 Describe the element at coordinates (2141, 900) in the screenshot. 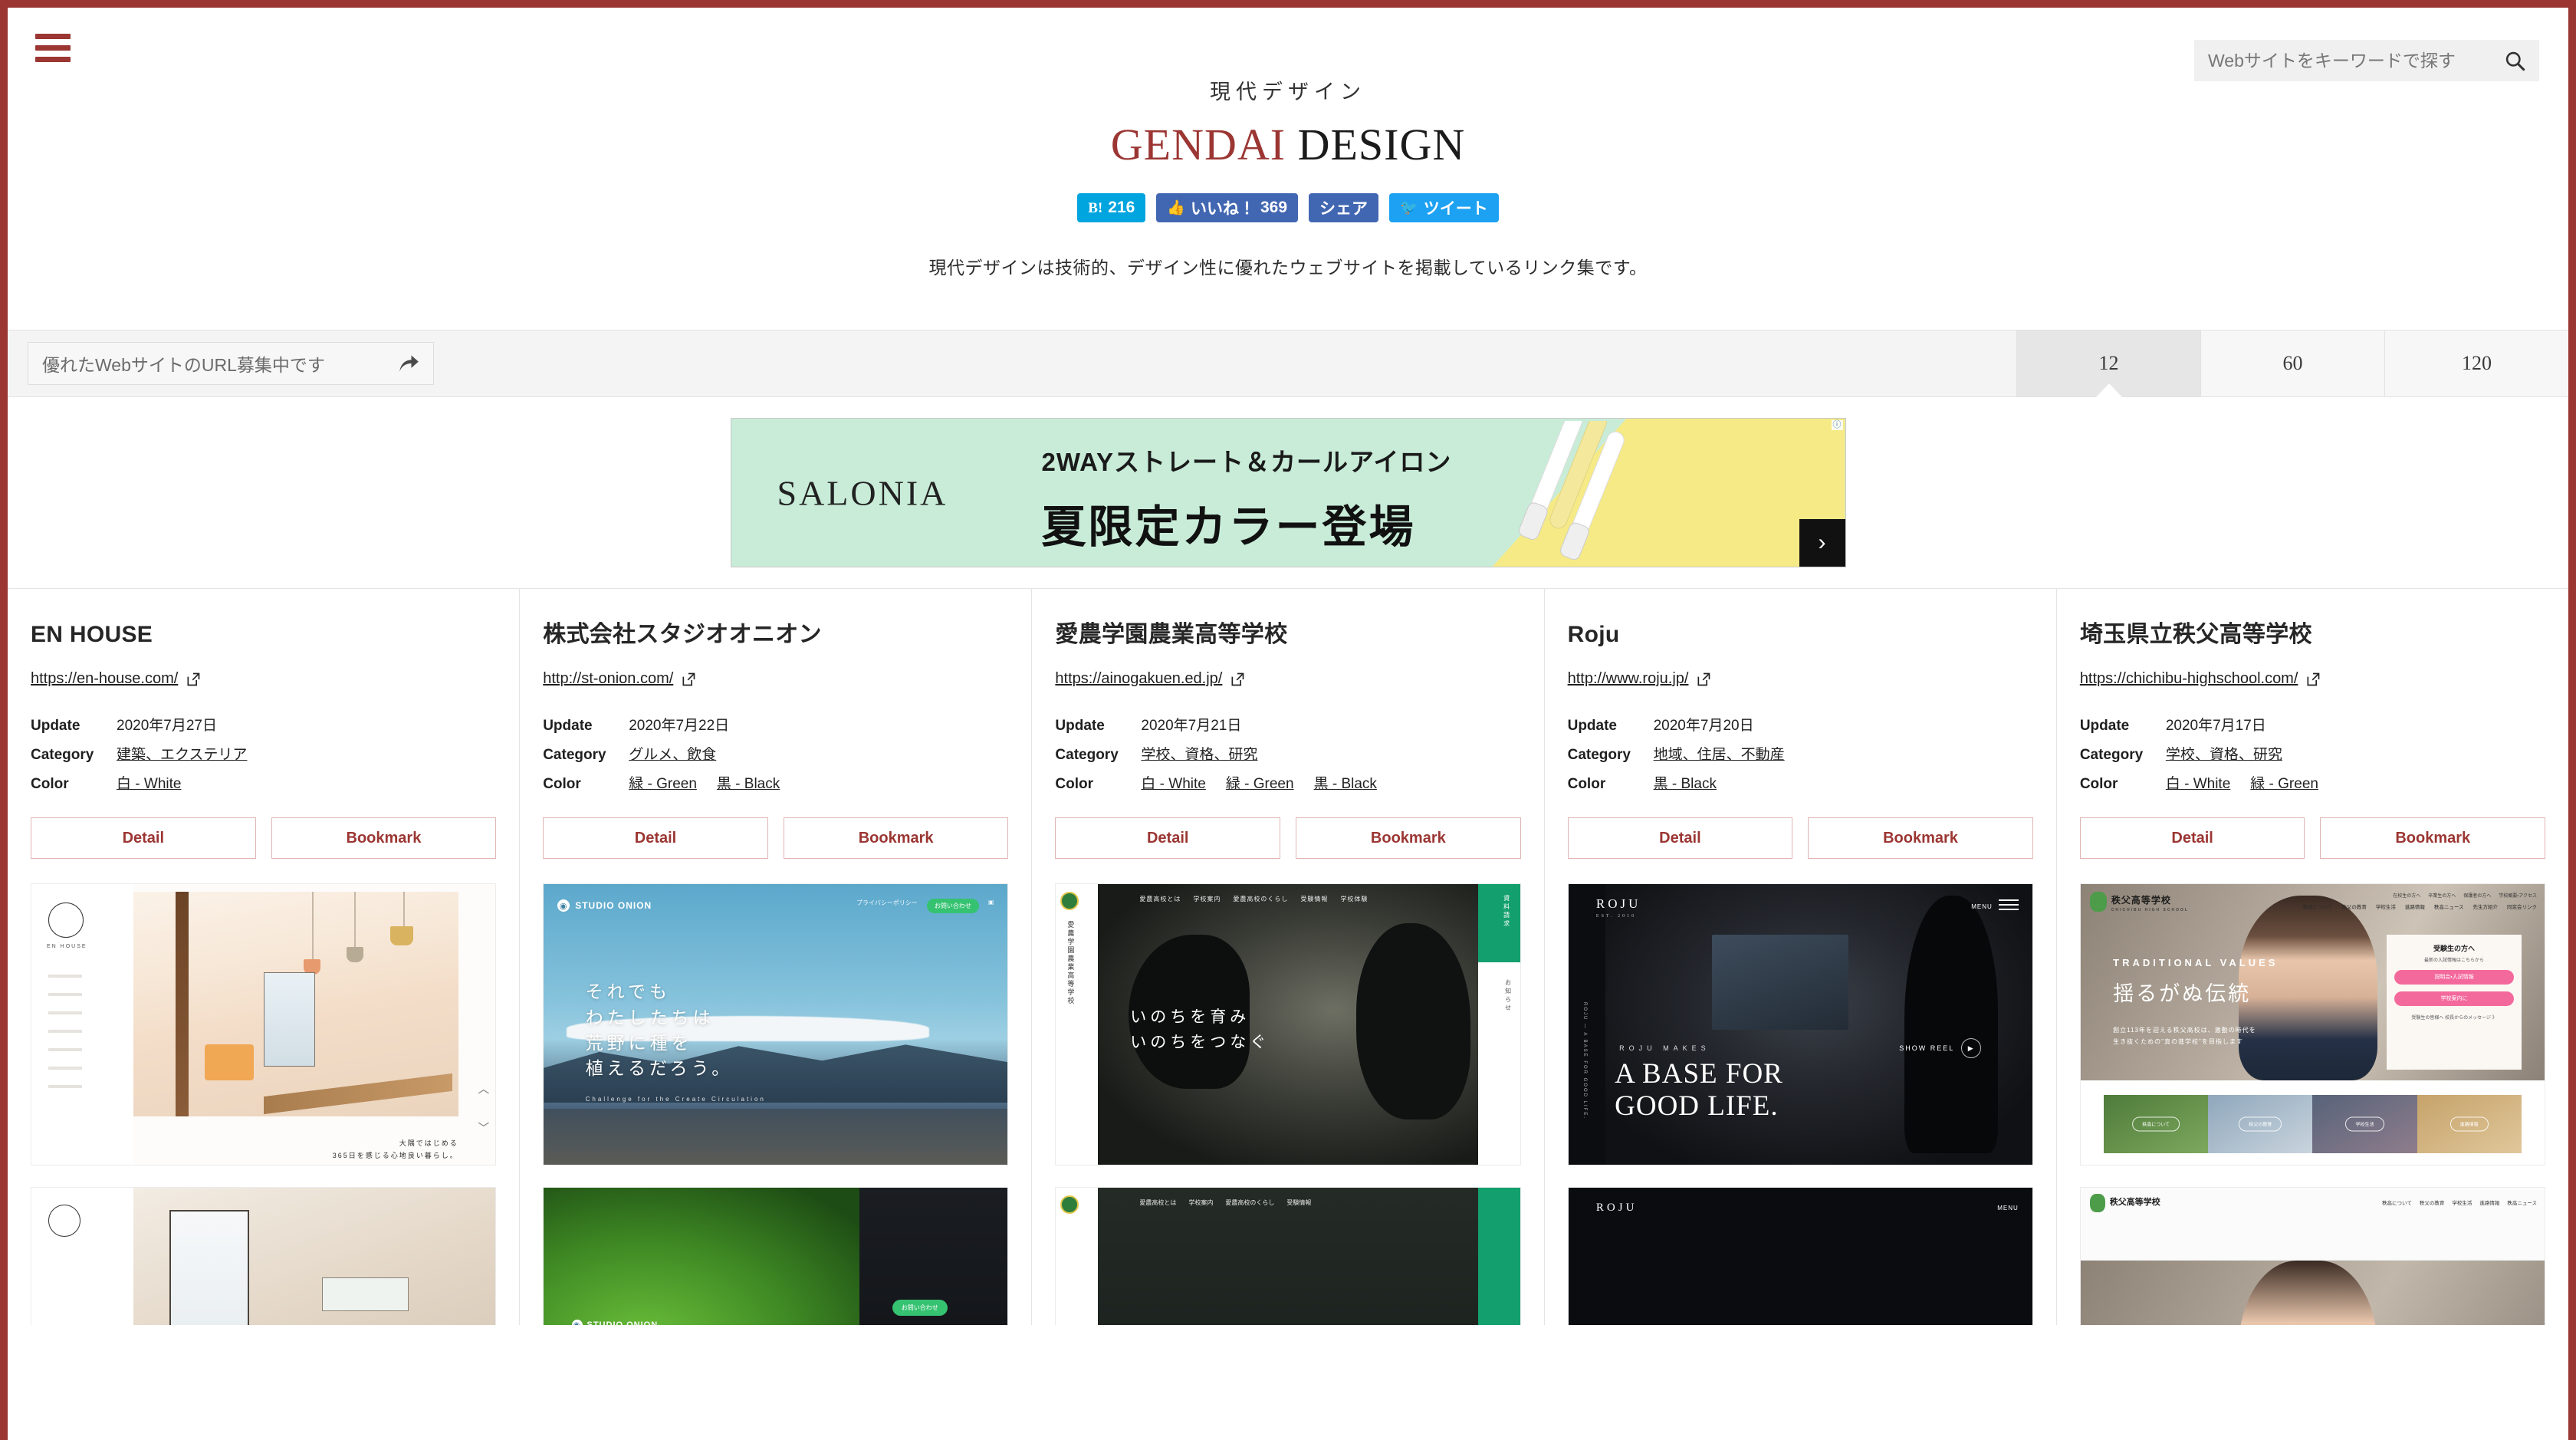

I see `thumb-site-logo-text: 秩父高等学校` at that location.